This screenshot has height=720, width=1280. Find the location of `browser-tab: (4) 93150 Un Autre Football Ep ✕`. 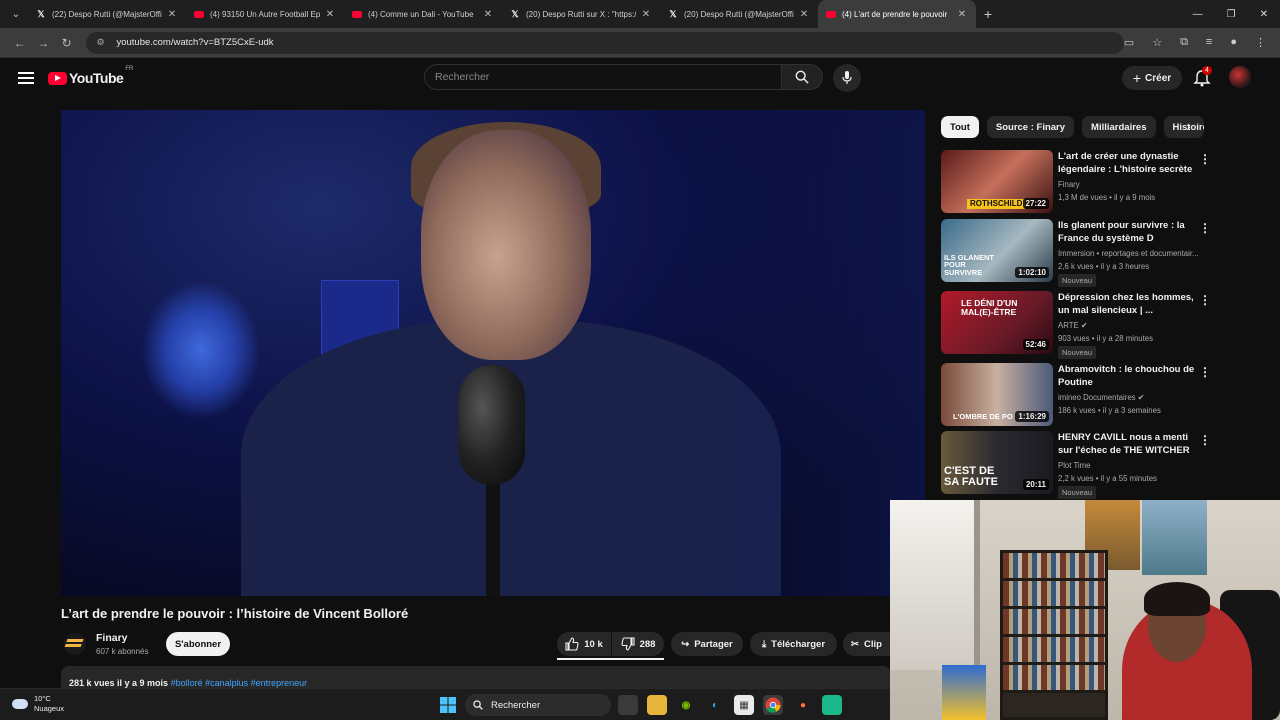

browser-tab: (4) 93150 Un Autre Football Ep ✕ is located at coordinates (265, 14).